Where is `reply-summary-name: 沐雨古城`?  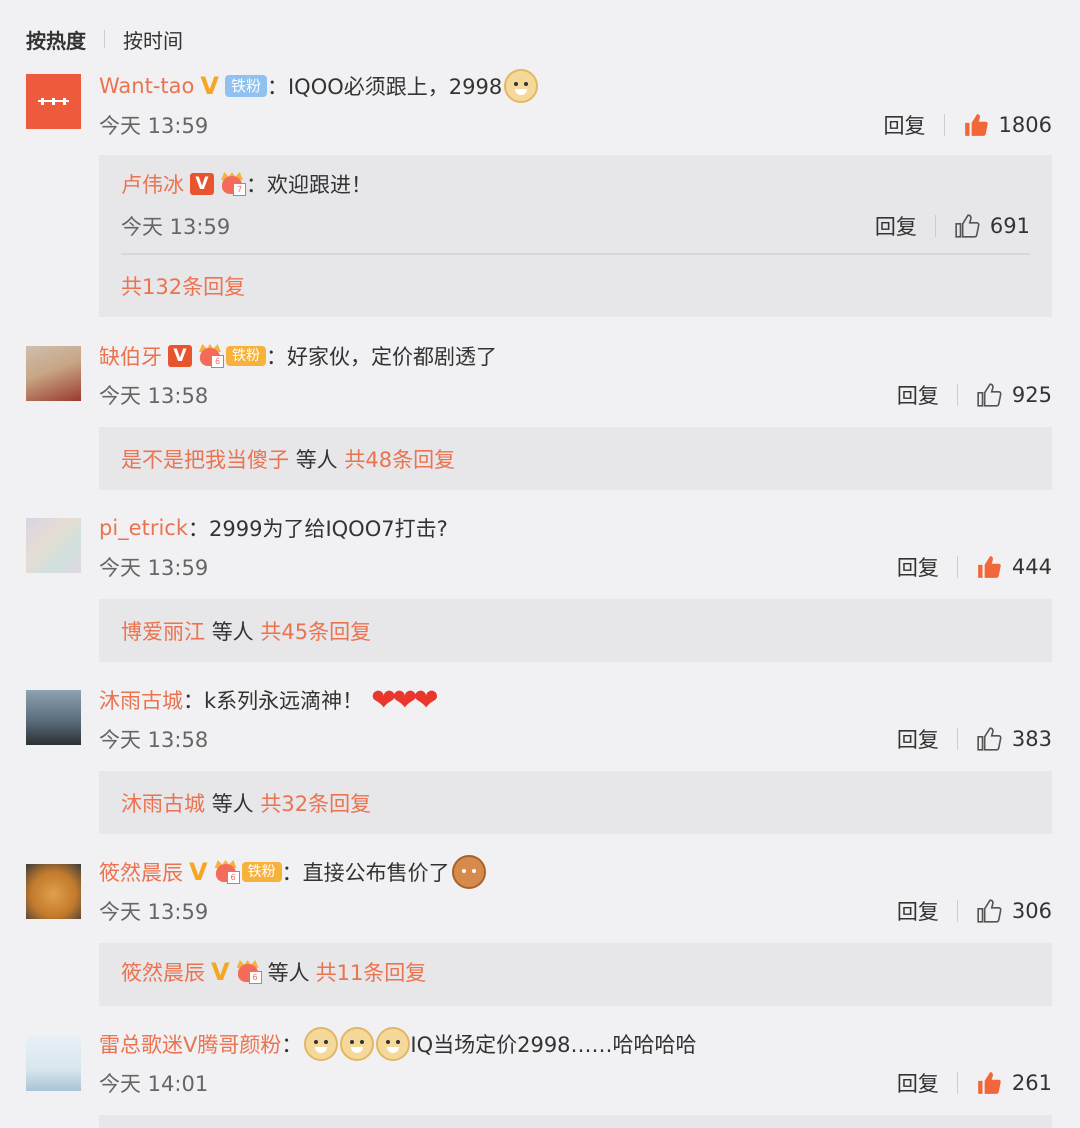 reply-summary-name: 沐雨古城 is located at coordinates (163, 804).